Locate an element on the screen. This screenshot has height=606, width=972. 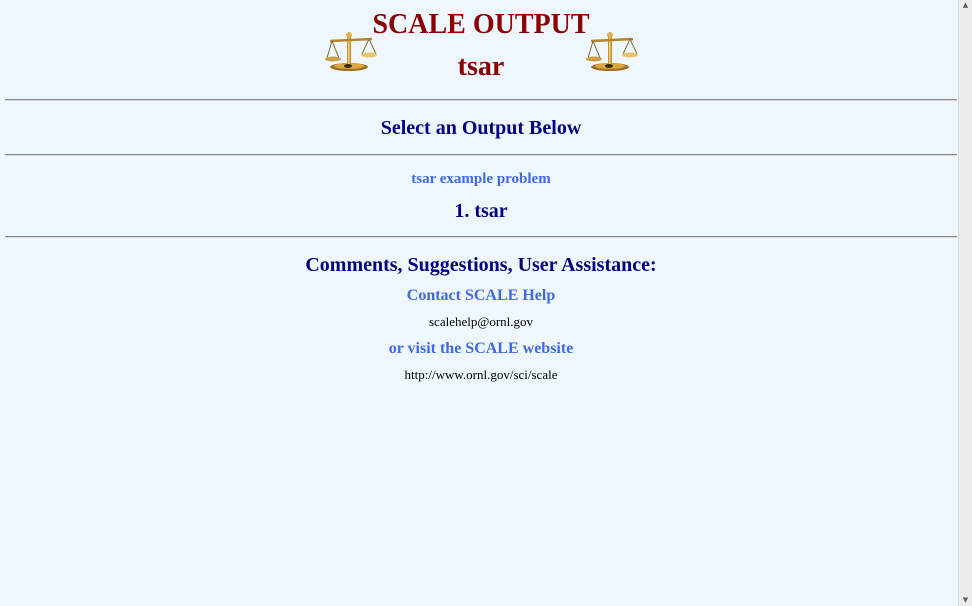
balance-scale-icon is located at coordinates (612, 51).